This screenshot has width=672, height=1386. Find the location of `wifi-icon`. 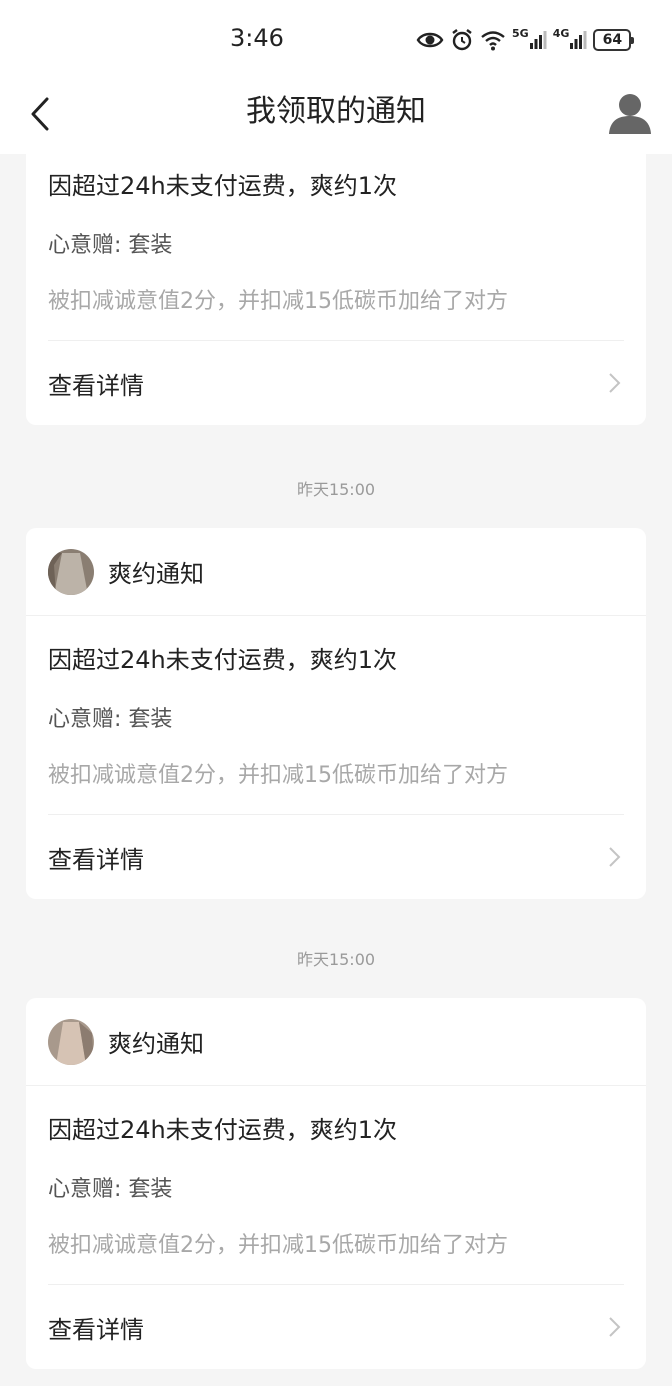

wifi-icon is located at coordinates (493, 40).